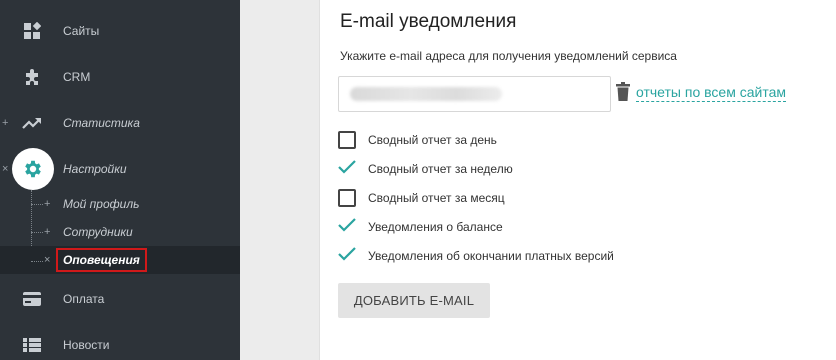  I want to click on sidebar-item-statistics: + Статистика, so click(120, 123).